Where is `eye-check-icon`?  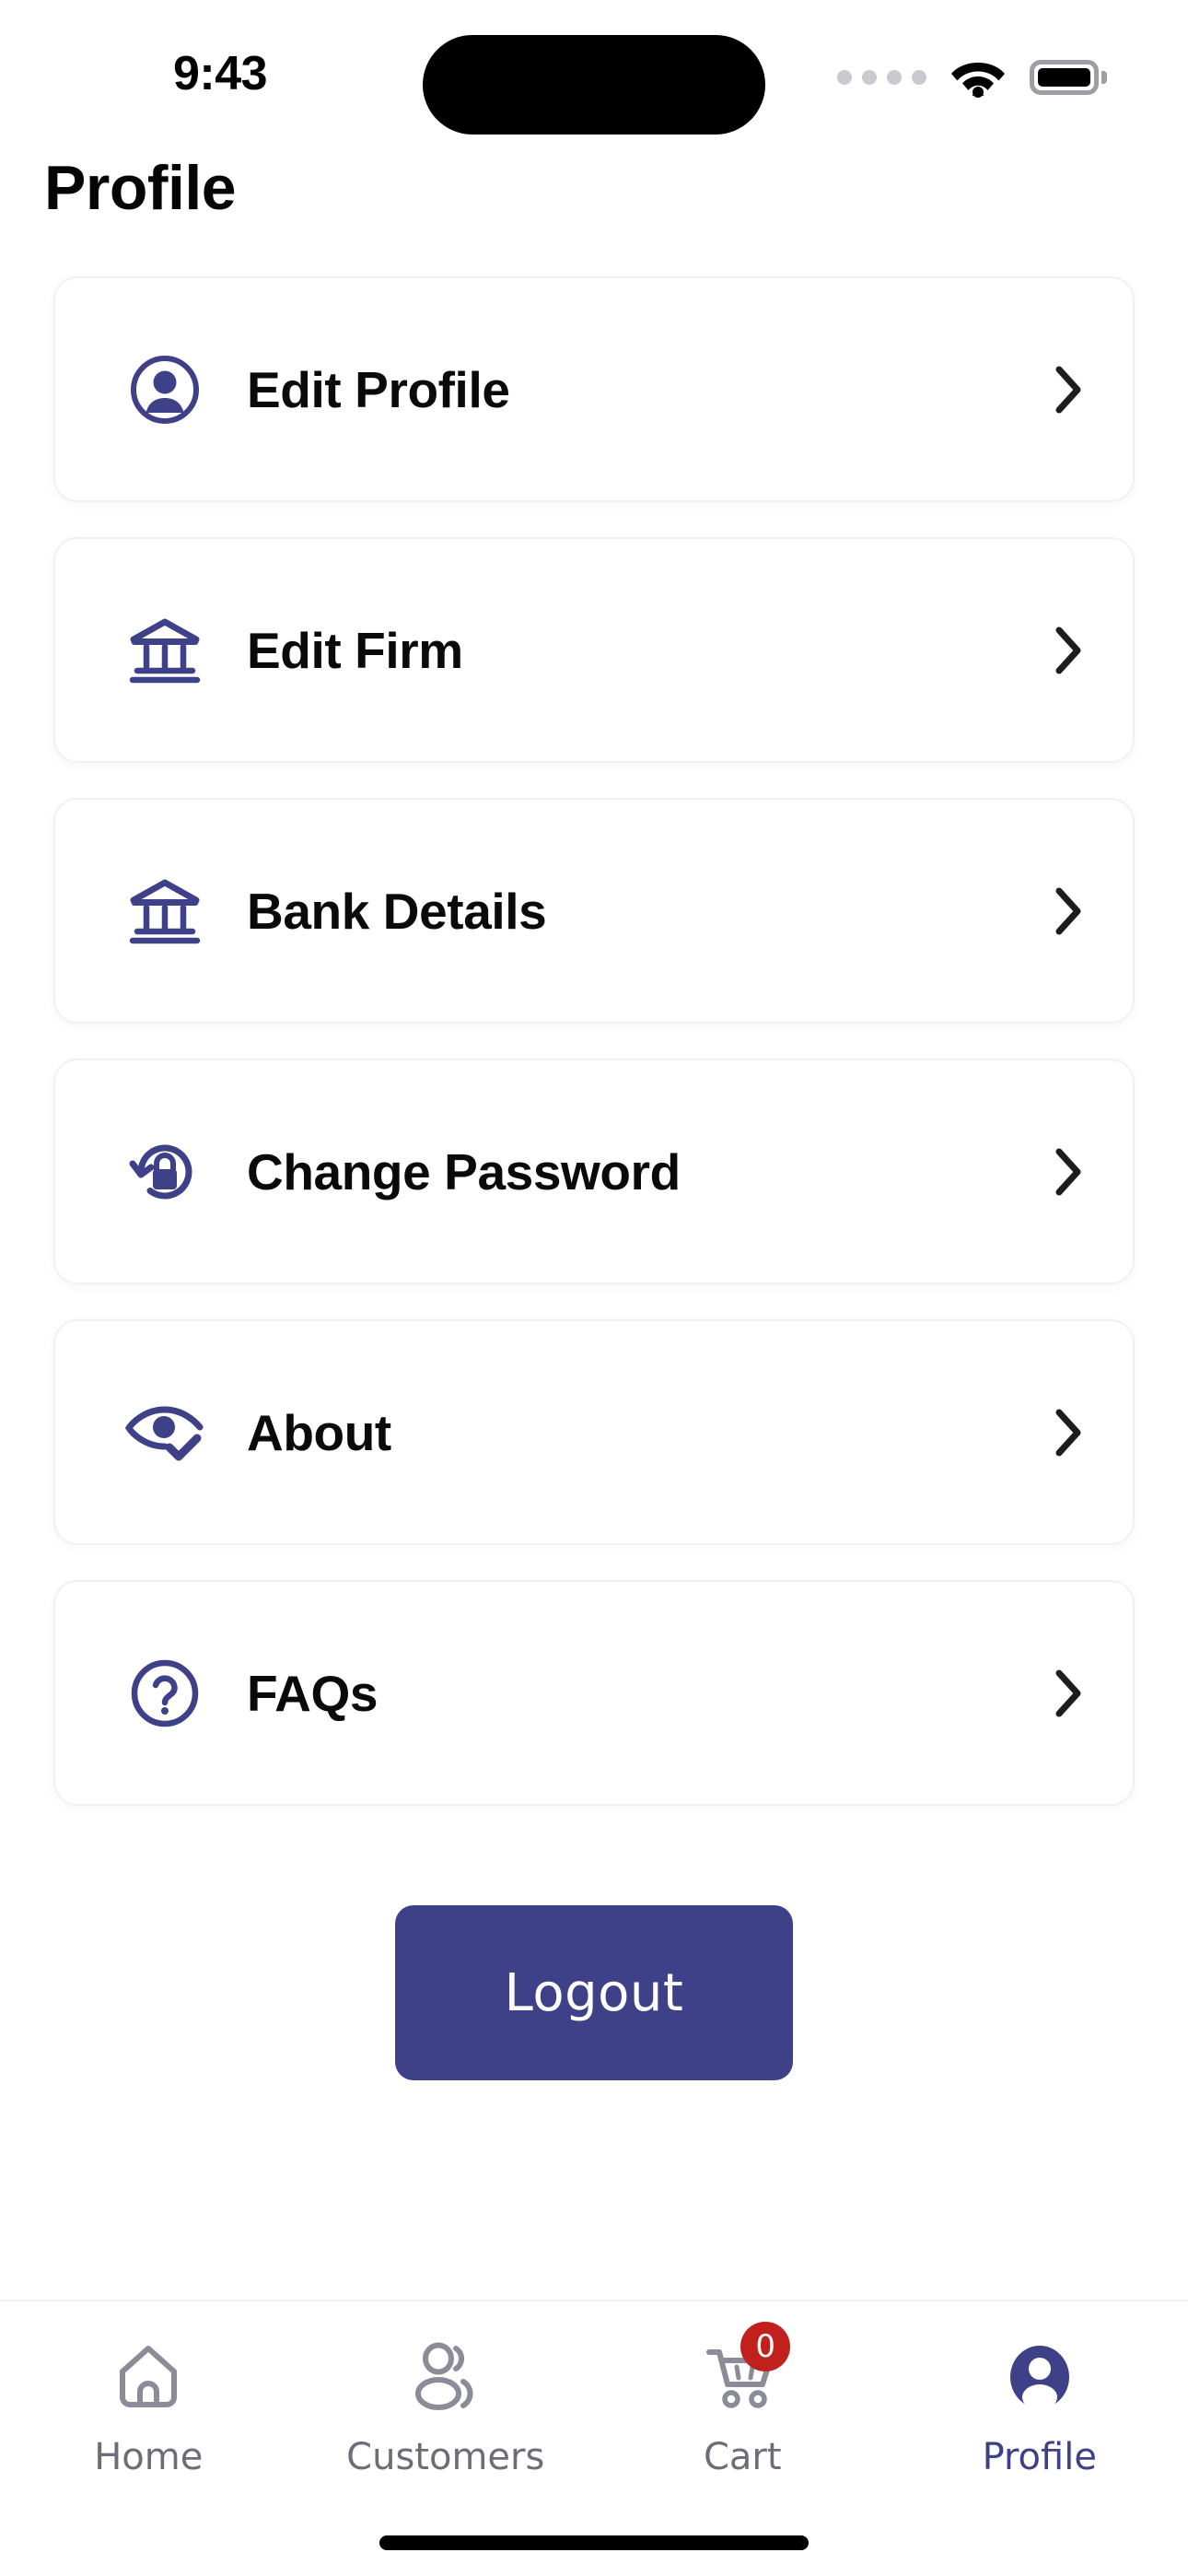 eye-check-icon is located at coordinates (164, 1432).